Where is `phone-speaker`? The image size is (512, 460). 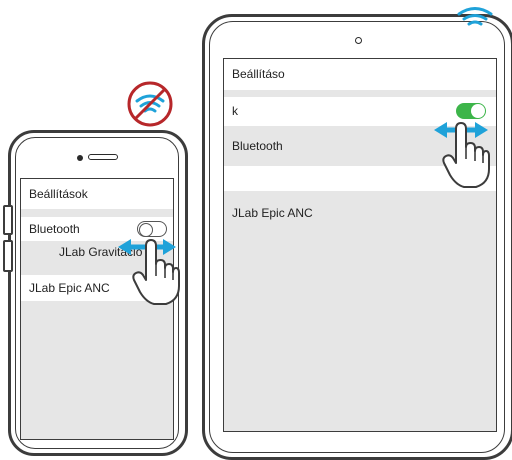
phone-speaker is located at coordinates (103, 157).